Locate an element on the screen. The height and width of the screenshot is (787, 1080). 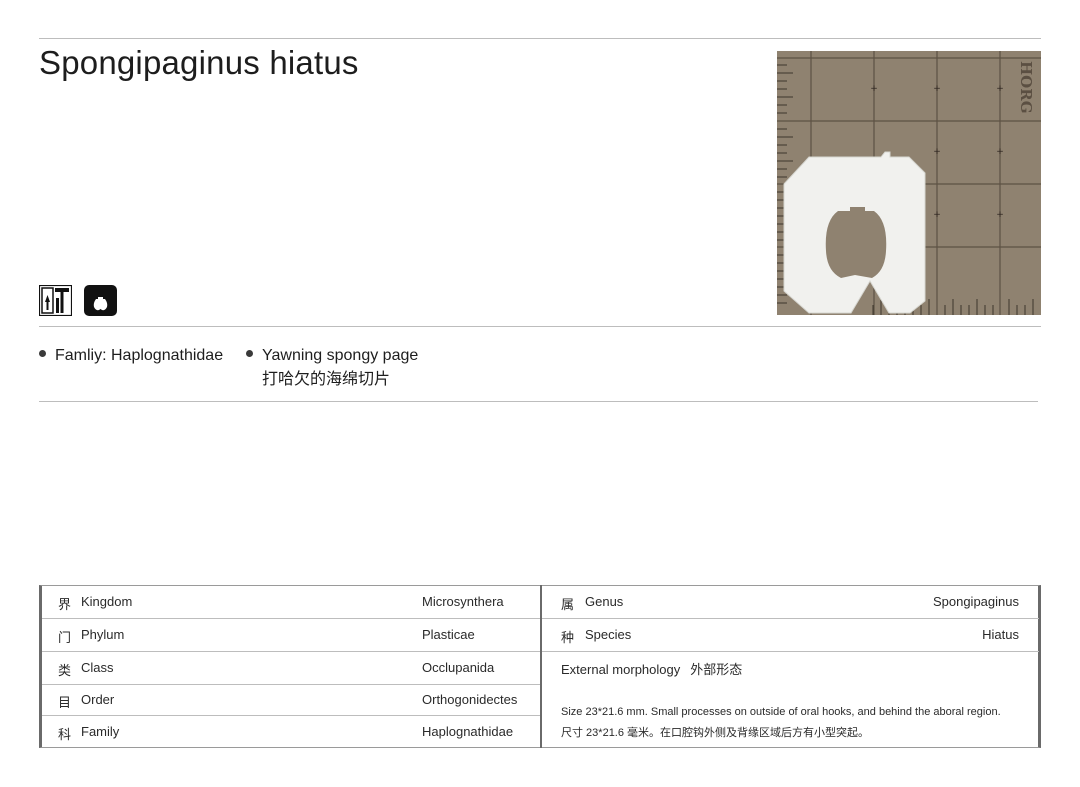
row-genus: 属 Genus Spongipaginus is located at coordinates (790, 602).